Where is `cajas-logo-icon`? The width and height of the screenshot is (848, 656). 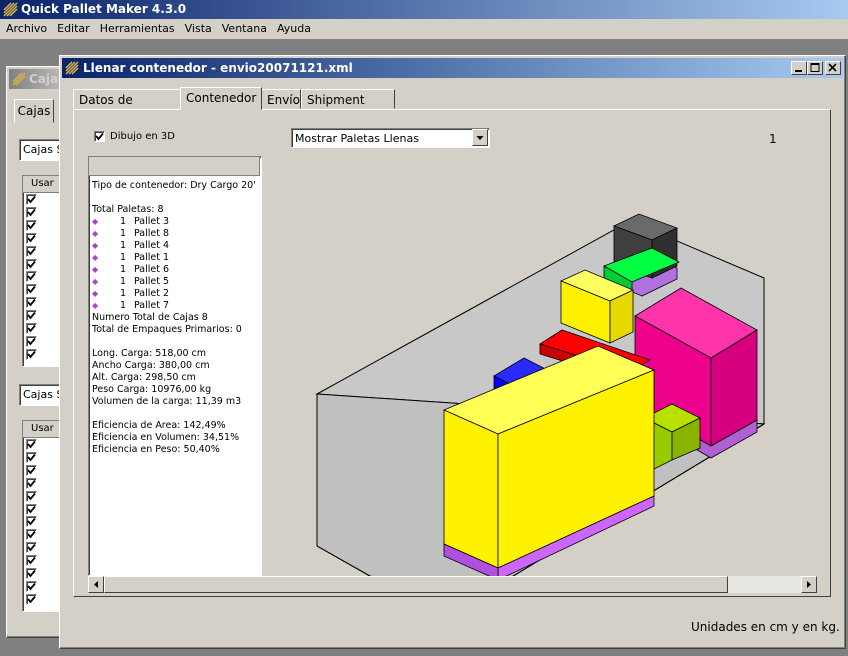
cajas-logo-icon is located at coordinates (19, 79).